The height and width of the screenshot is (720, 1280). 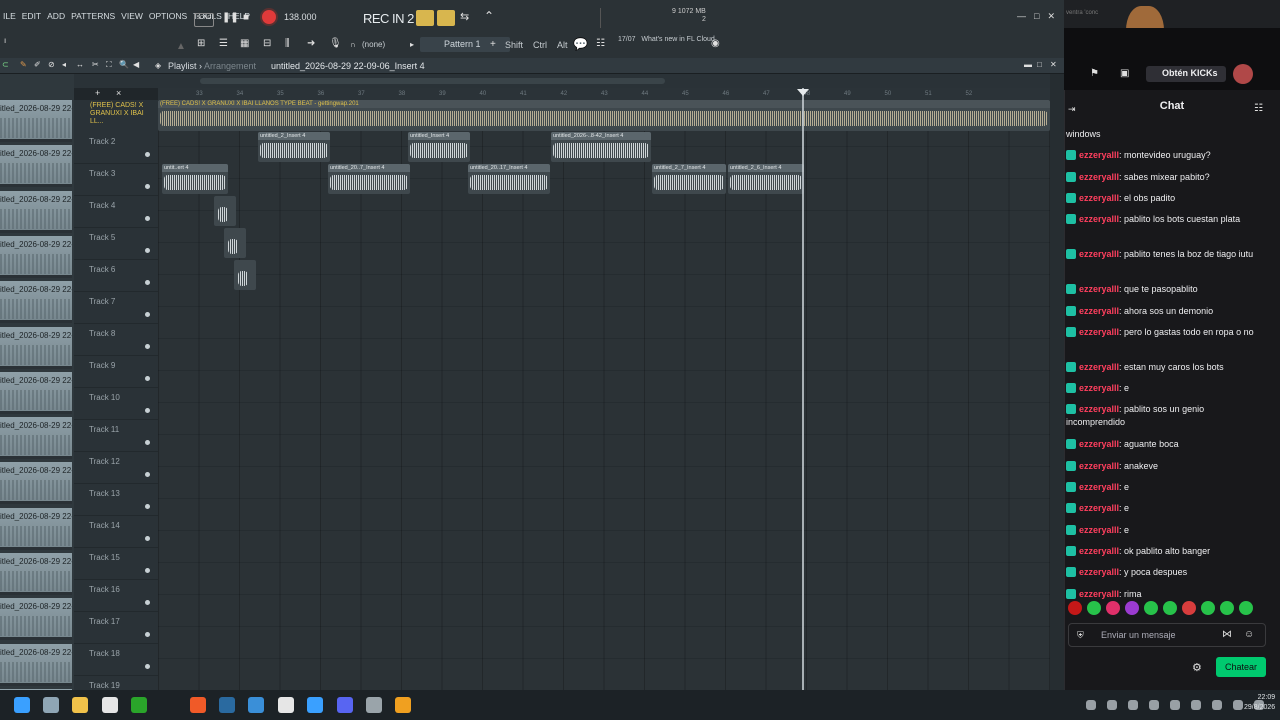 I want to click on audio-clip: untitled_2_7_Insert 4, so click(x=689, y=179).